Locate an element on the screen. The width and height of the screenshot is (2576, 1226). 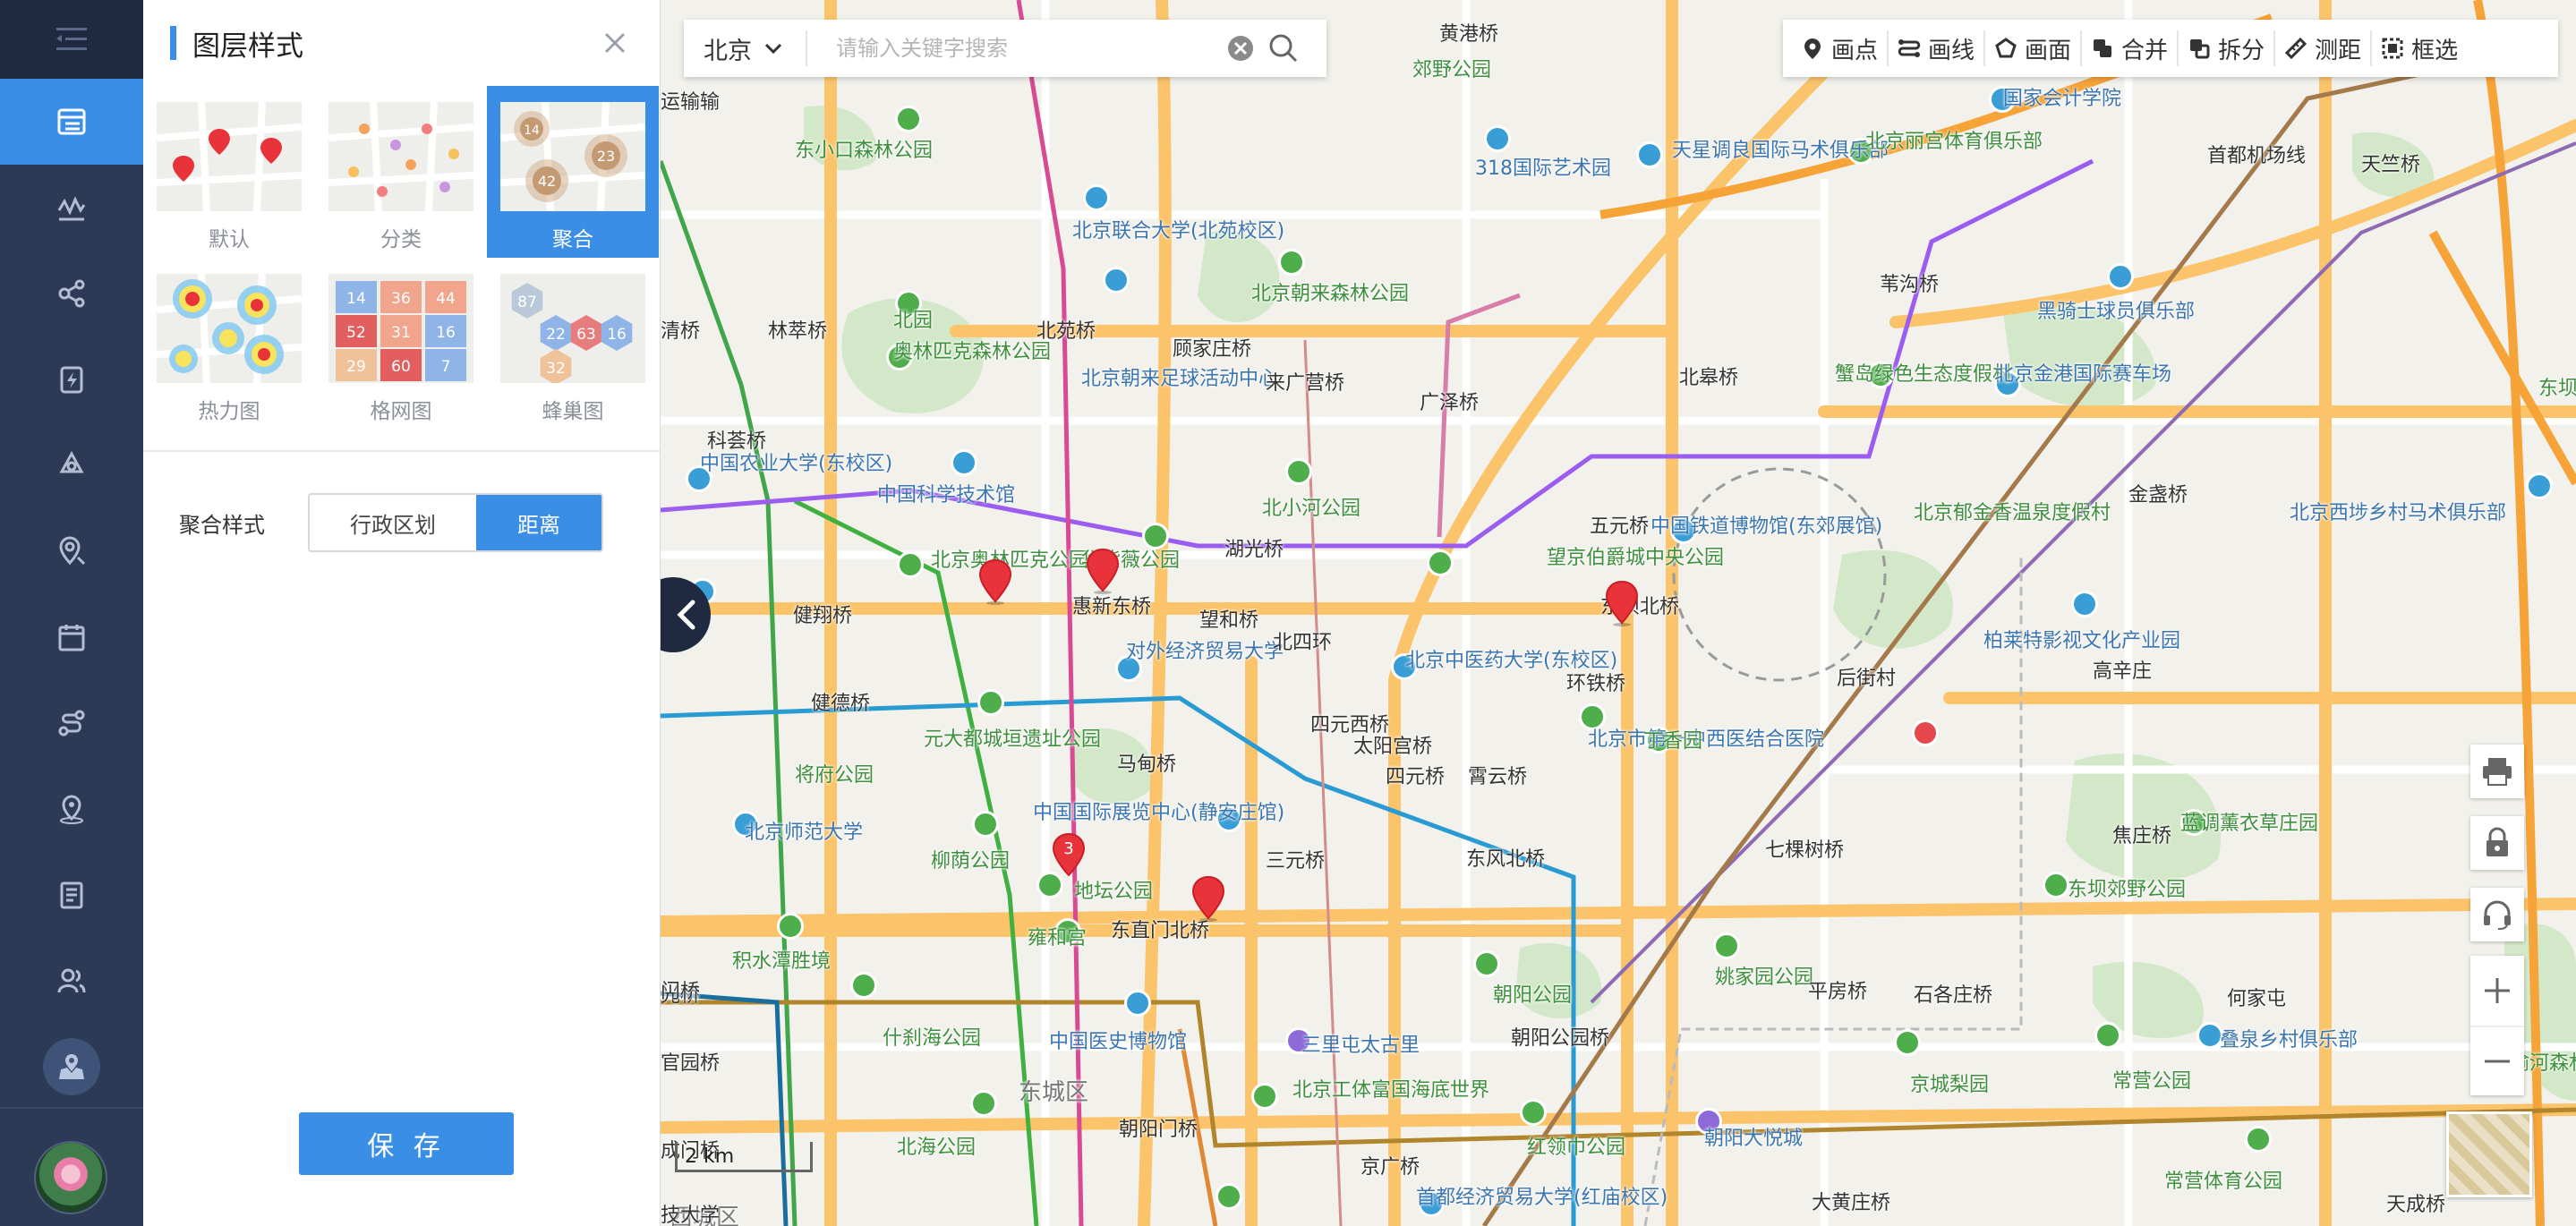
cluster-option-distance: 距离 is located at coordinates (538, 522).